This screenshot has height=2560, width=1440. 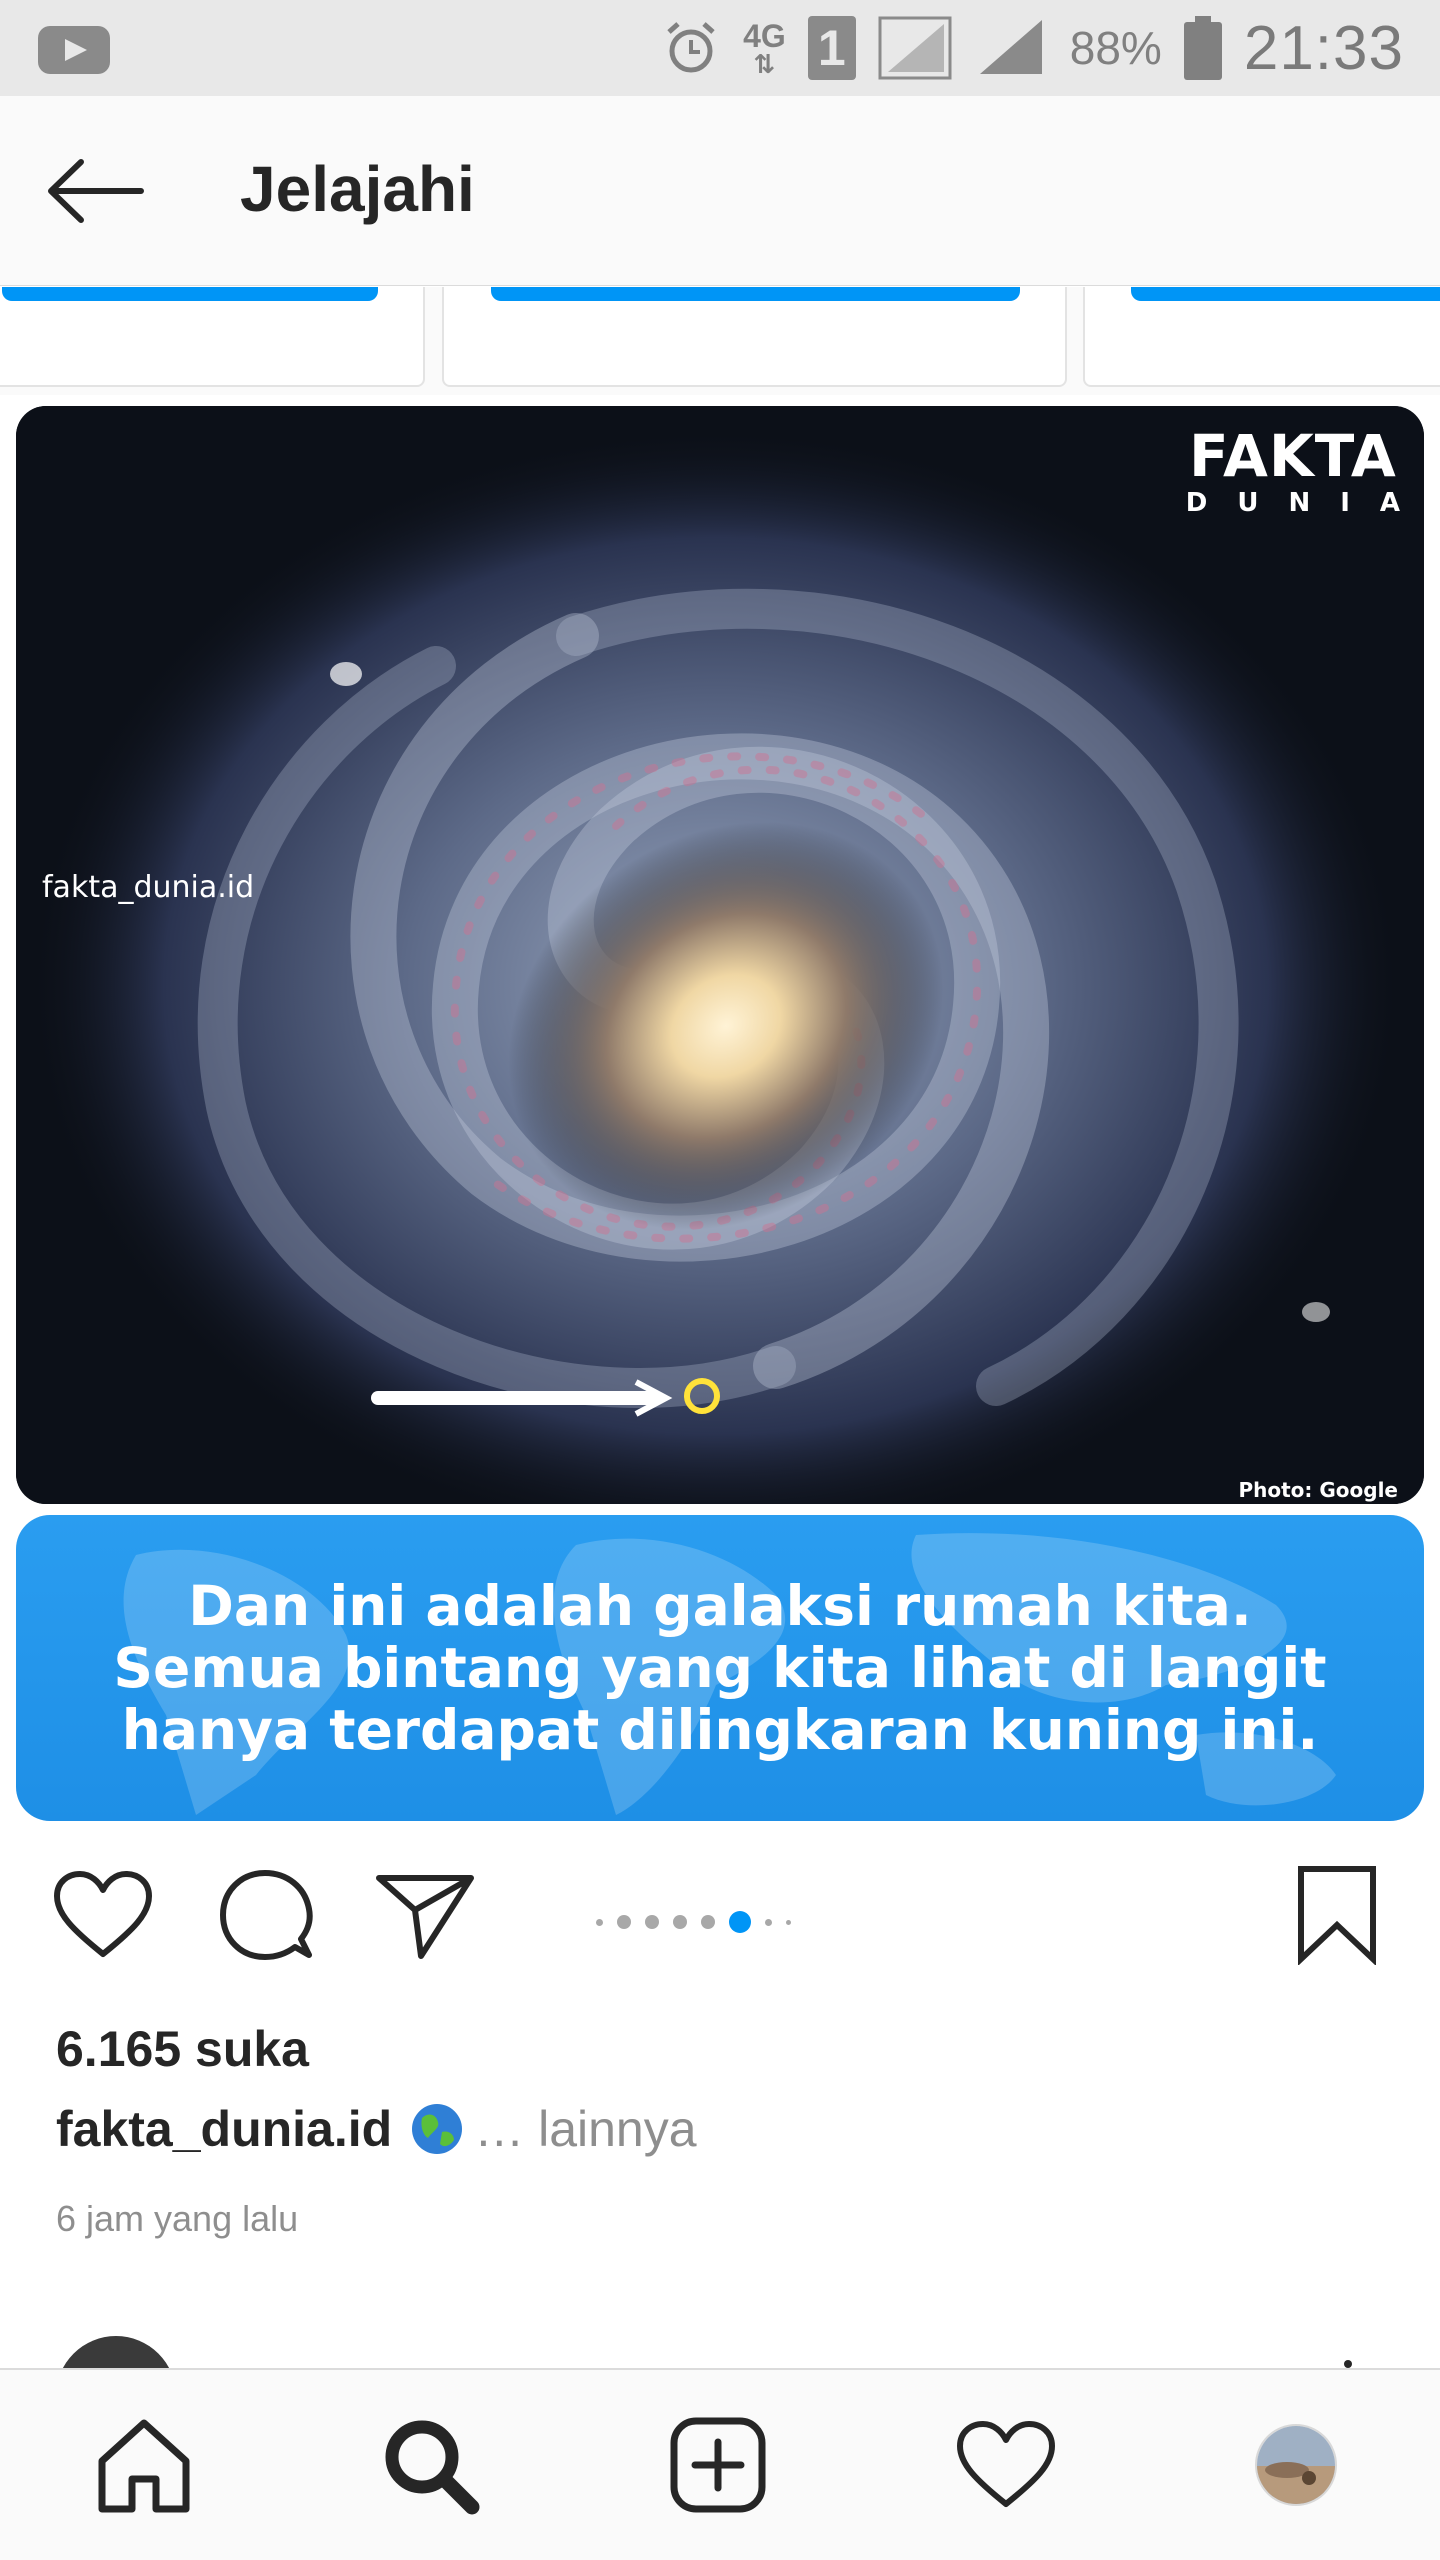 What do you see at coordinates (432, 2467) in the screenshot?
I see `search-icon` at bounding box center [432, 2467].